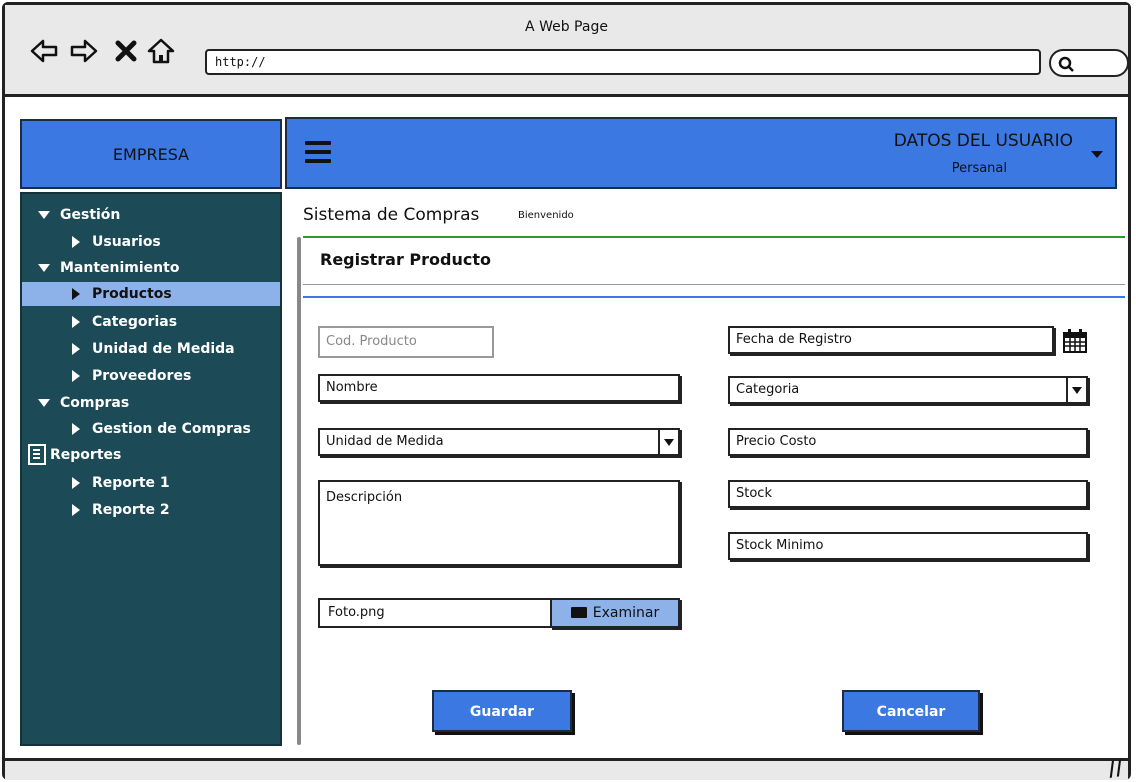  I want to click on stock-input: Stock, so click(908, 494).